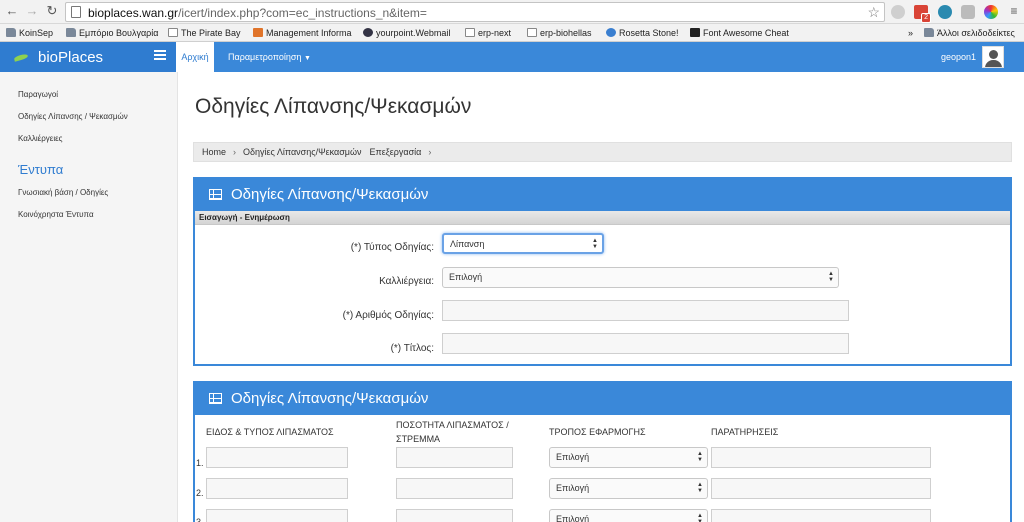 The width and height of the screenshot is (1024, 522). I want to click on menu-icon: ≡, so click(1014, 11).